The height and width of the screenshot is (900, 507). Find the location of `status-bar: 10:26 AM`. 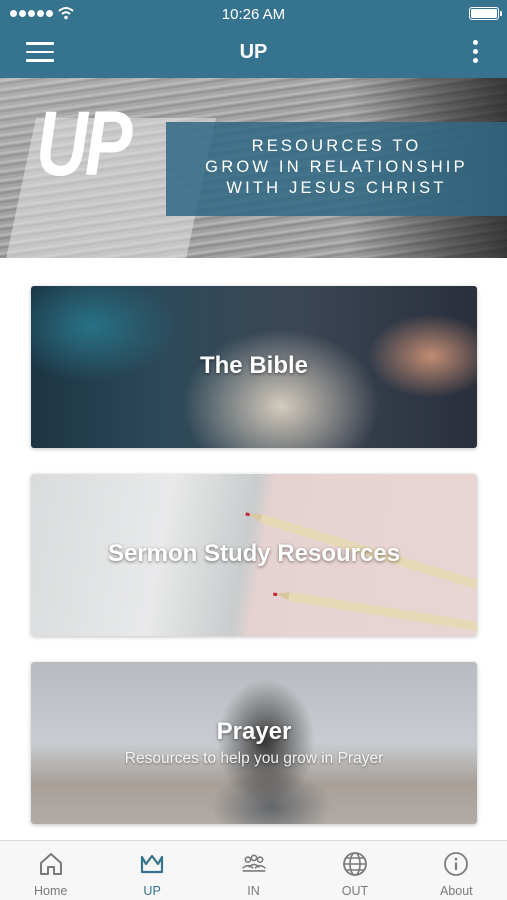

status-bar: 10:26 AM is located at coordinates (253, 14).